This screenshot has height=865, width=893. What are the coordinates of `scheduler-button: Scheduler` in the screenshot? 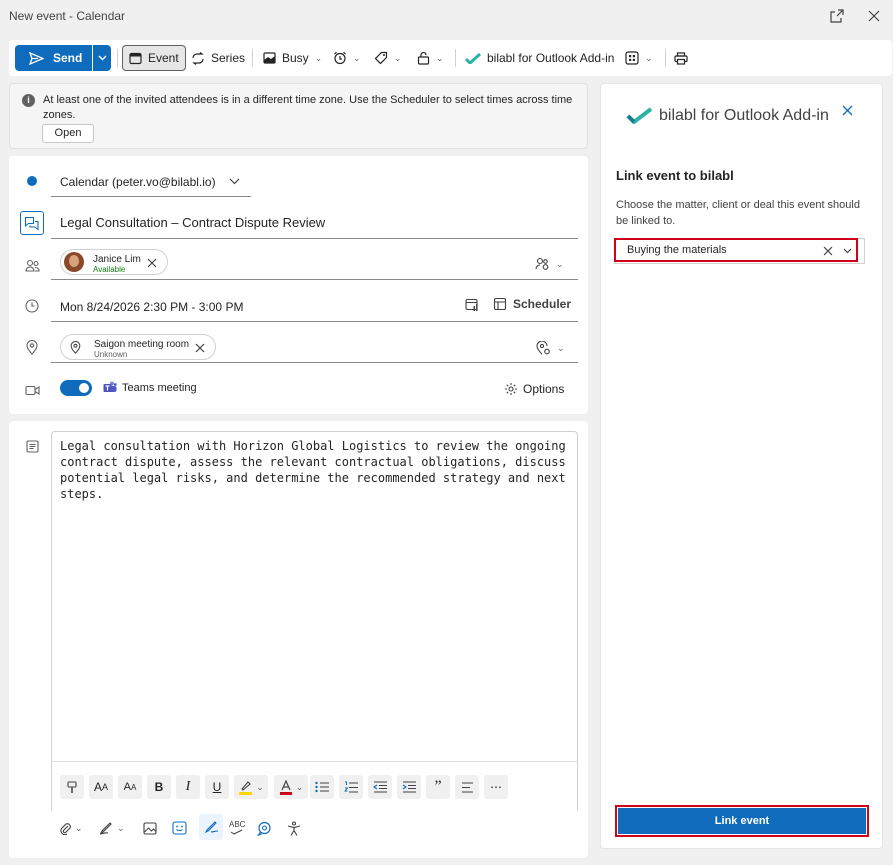 It's located at (532, 304).